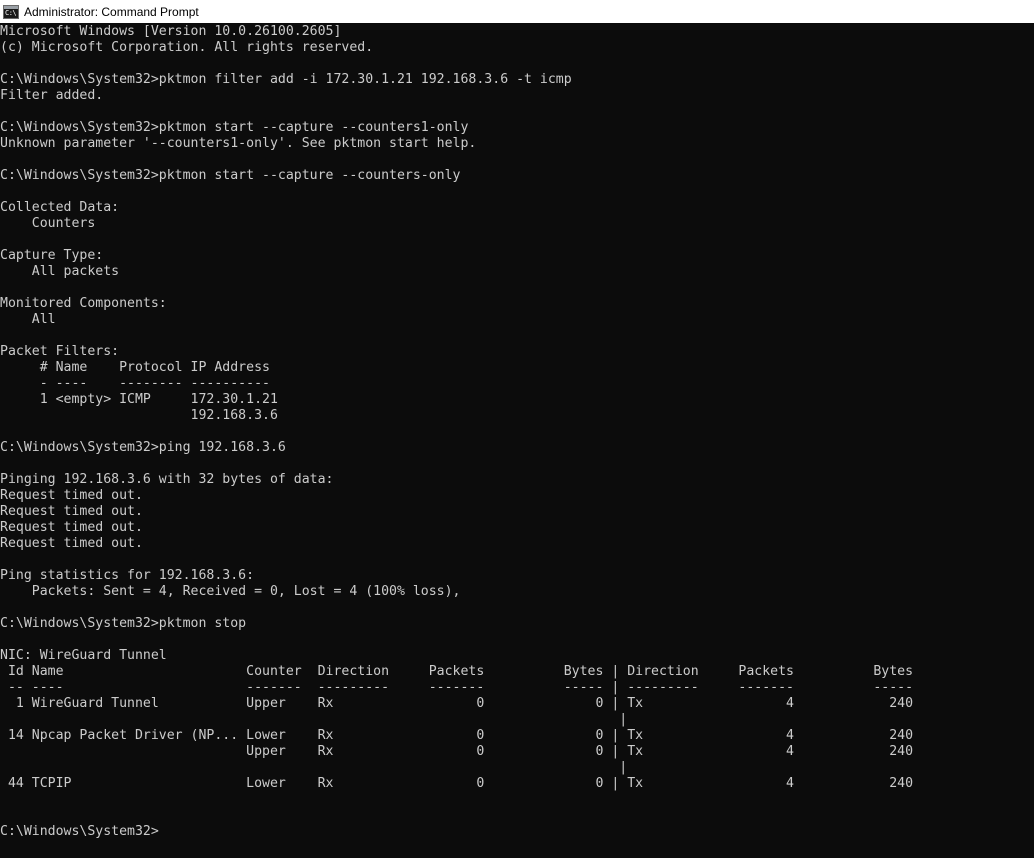 Image resolution: width=1034 pixels, height=858 pixels. I want to click on console-line: Capture Type:, so click(52, 255).